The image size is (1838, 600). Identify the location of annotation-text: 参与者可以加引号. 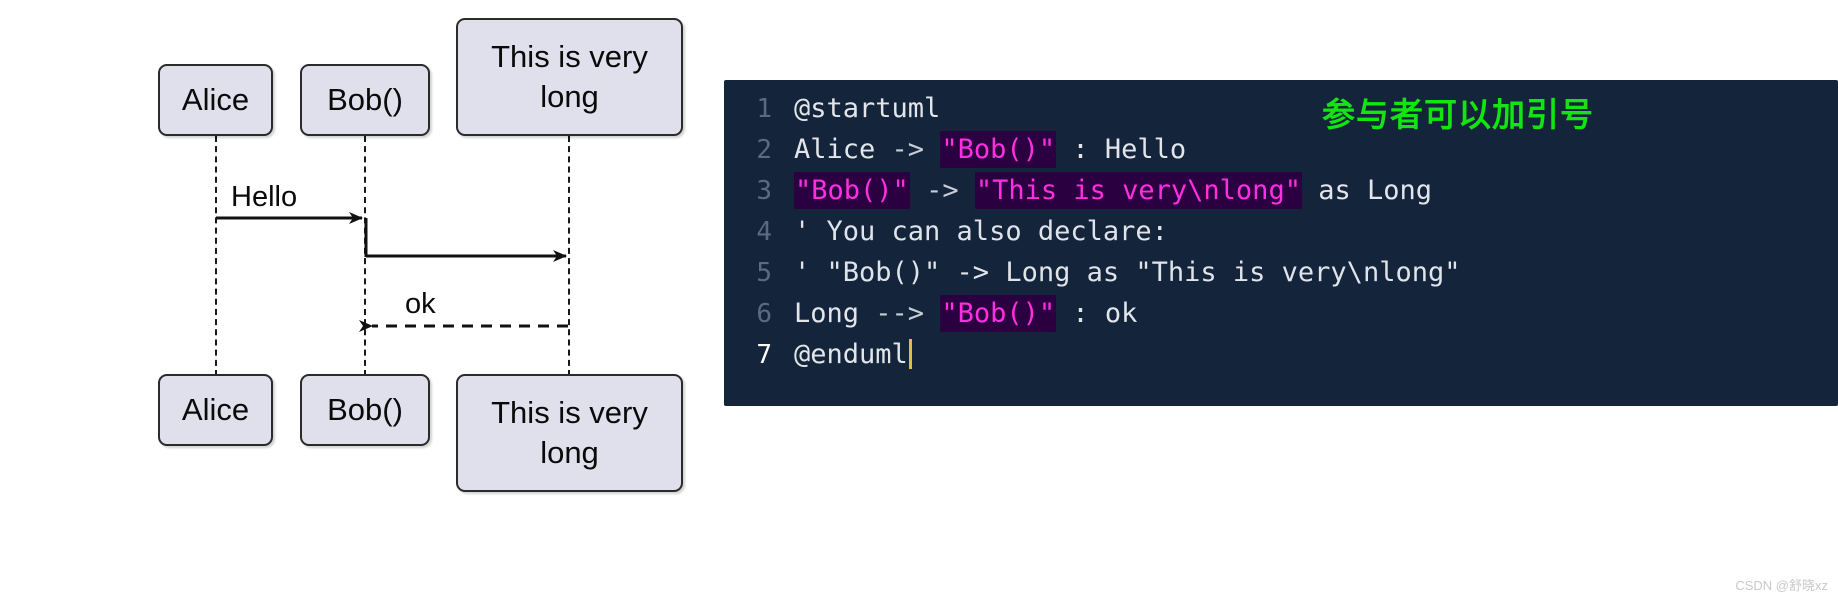
(1458, 114).